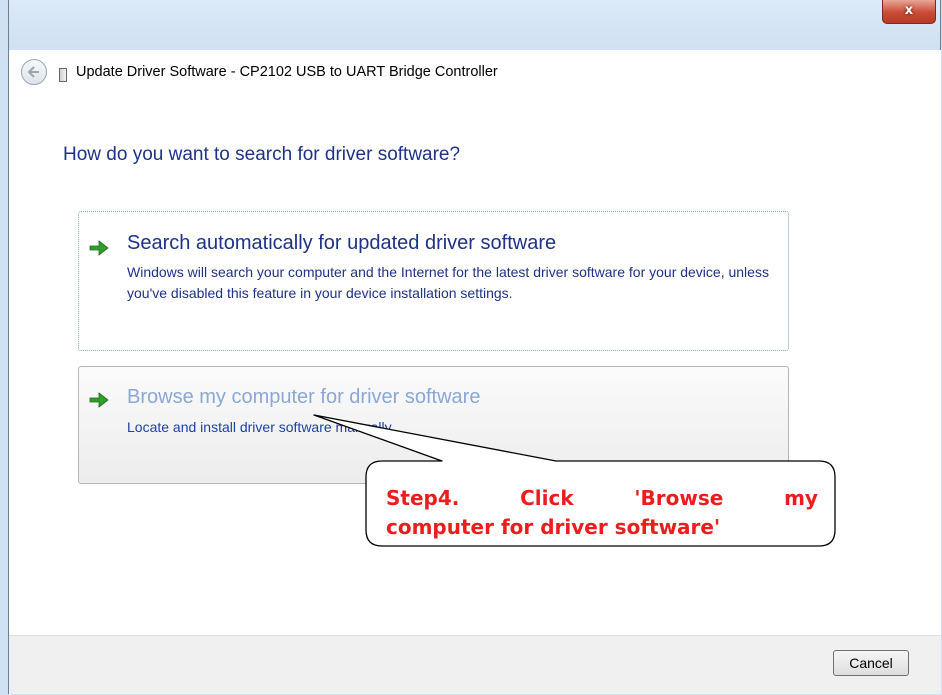 The width and height of the screenshot is (942, 695). I want to click on callout-word: Click, so click(547, 498).